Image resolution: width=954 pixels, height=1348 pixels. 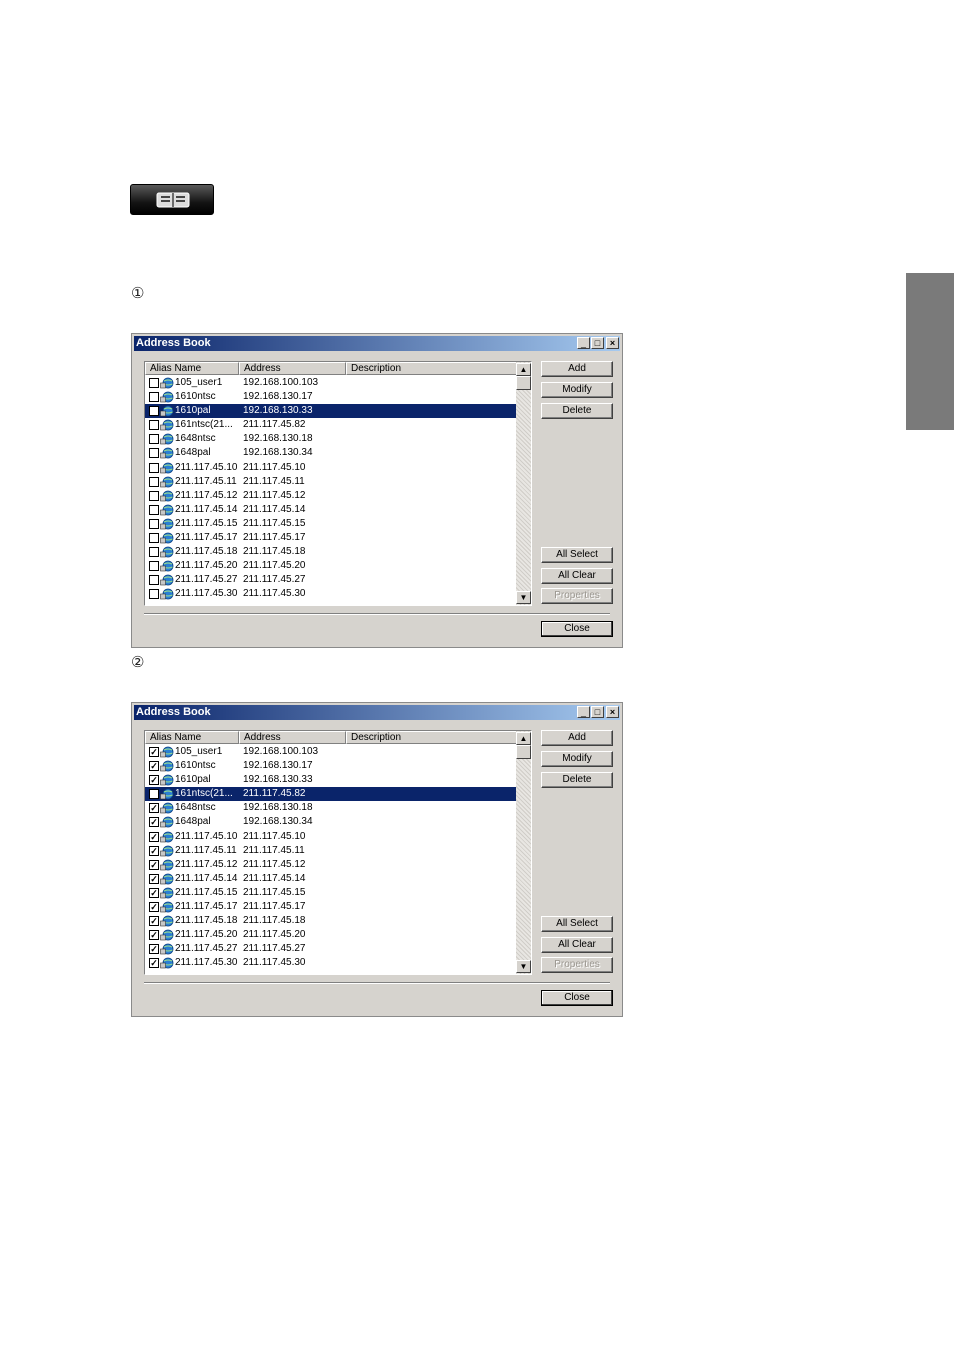 I want to click on address-book-button, so click(x=172, y=199).